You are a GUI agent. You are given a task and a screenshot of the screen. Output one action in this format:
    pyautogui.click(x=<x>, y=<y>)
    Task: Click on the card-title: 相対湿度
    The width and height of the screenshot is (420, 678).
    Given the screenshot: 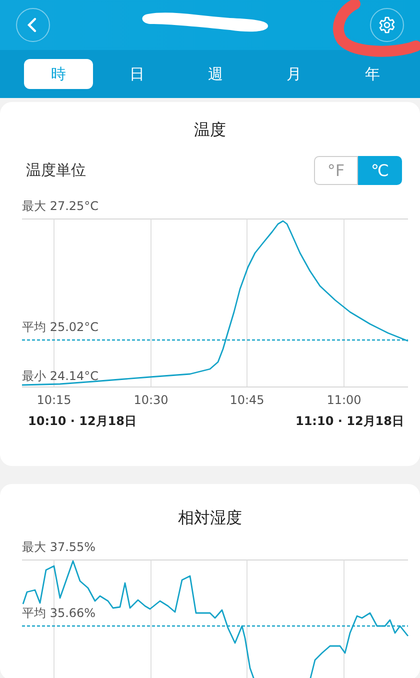 What is the action you would take?
    pyautogui.click(x=210, y=518)
    